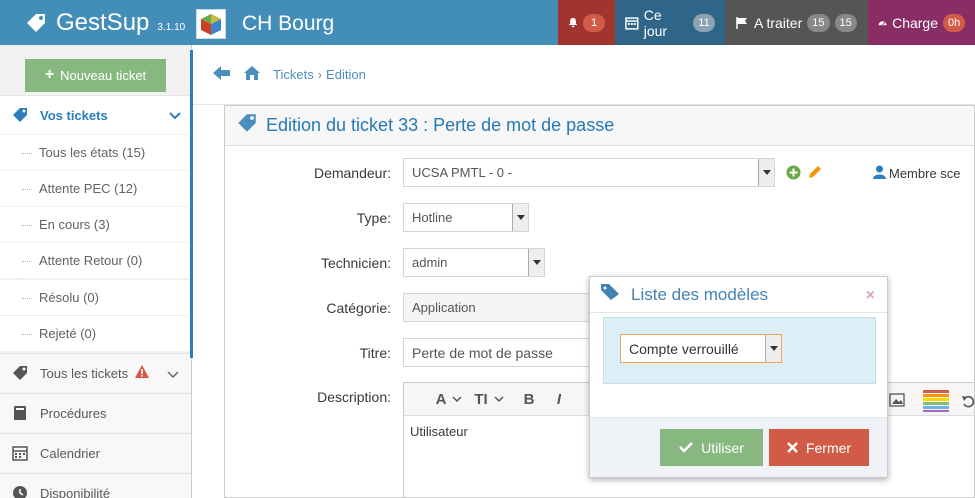 The height and width of the screenshot is (498, 975). Describe the element at coordinates (498, 307) in the screenshot. I see `category-select: Application` at that location.